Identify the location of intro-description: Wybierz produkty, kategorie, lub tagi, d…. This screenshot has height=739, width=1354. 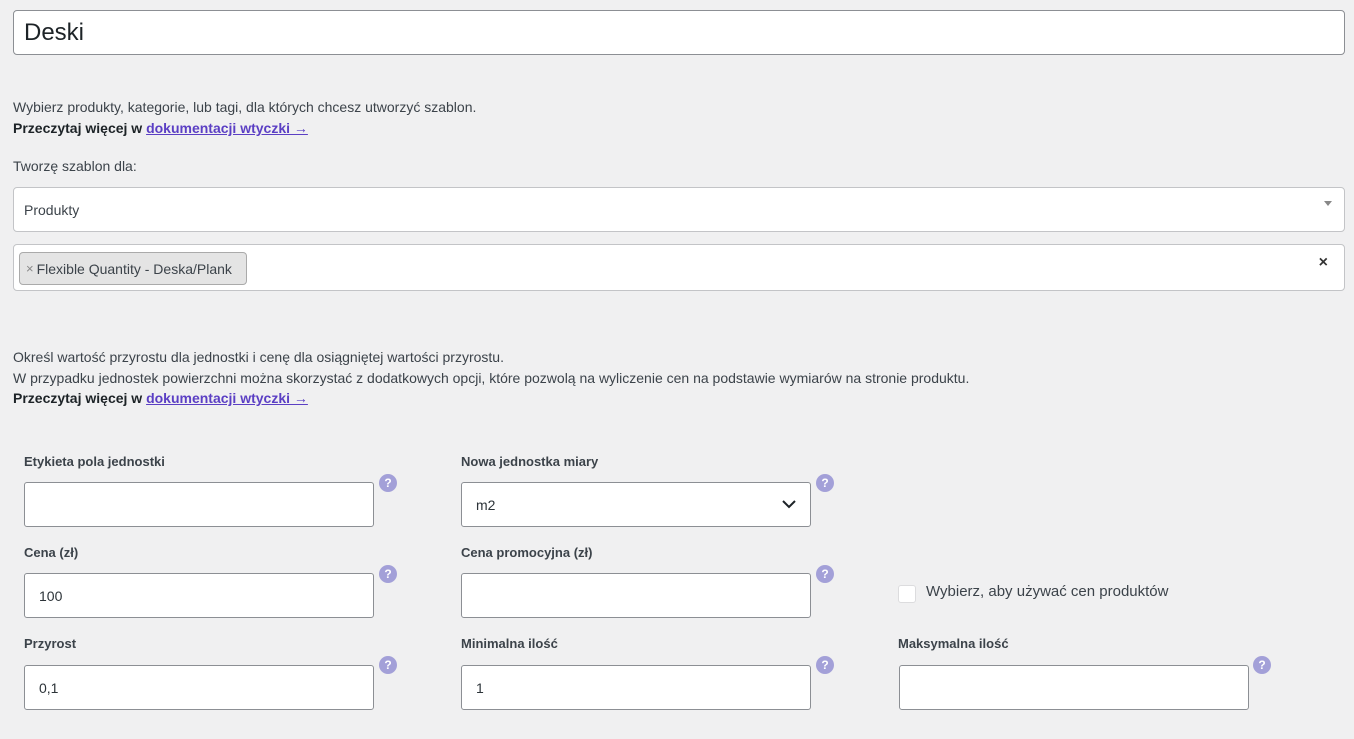
(245, 107).